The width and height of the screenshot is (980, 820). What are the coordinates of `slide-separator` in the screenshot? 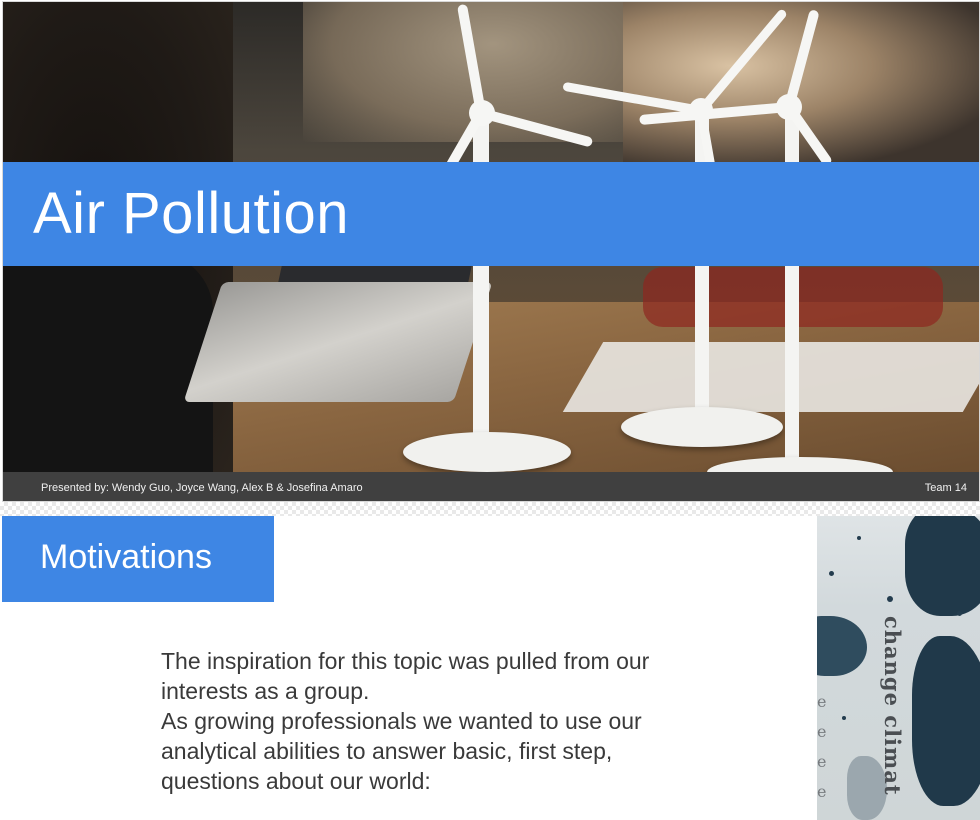 It's located at (490, 509).